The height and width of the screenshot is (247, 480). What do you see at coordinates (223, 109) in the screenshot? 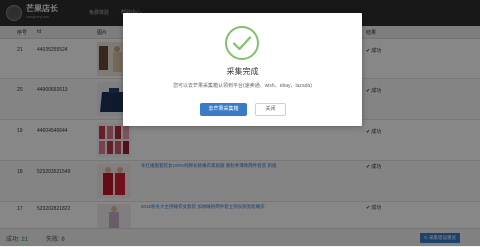
I see `go-to-collection-box-button: 去芒果采集箱` at bounding box center [223, 109].